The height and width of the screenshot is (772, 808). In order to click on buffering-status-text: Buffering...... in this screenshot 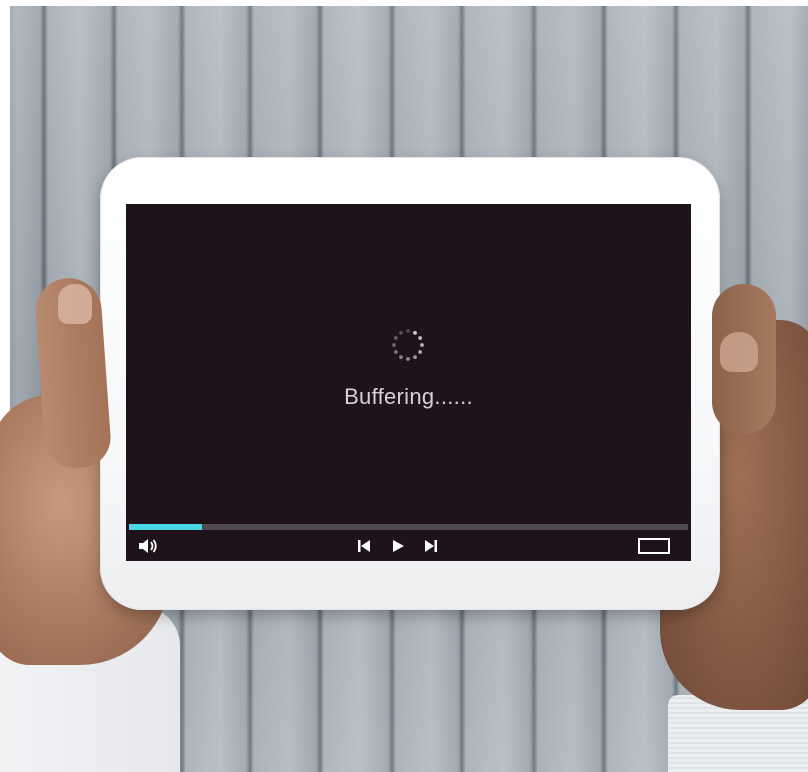, I will do `click(408, 396)`.